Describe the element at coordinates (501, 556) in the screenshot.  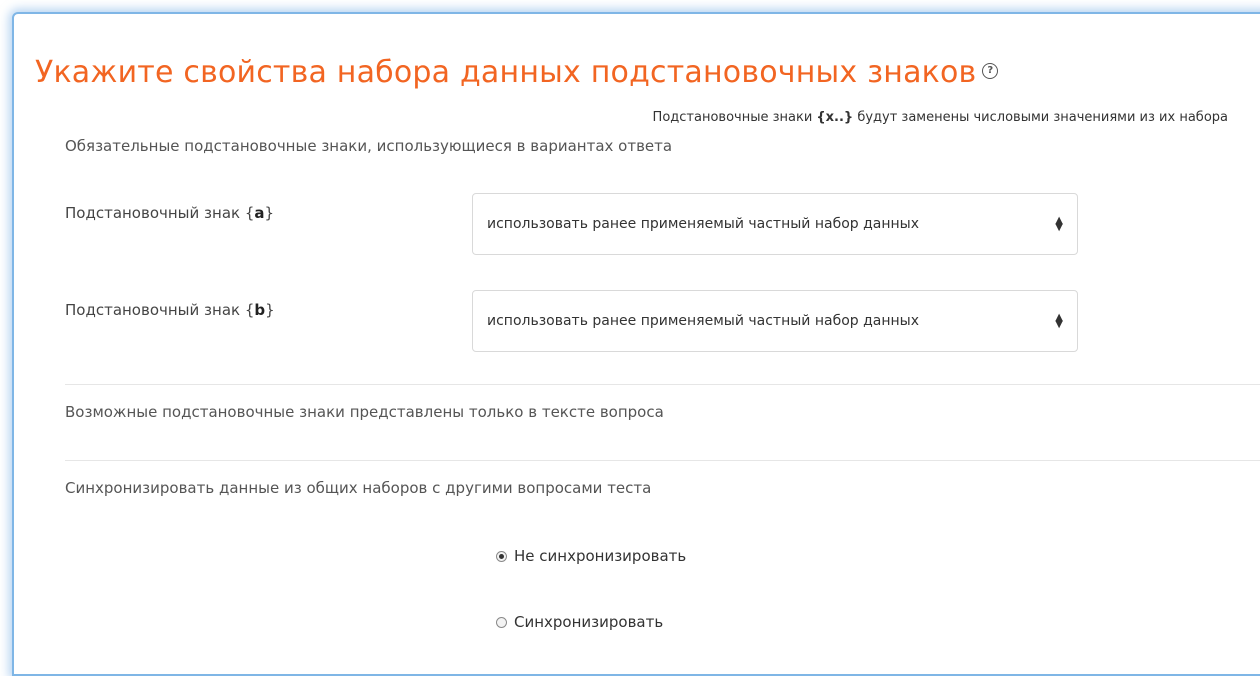
I see `radio-checked-icon` at that location.